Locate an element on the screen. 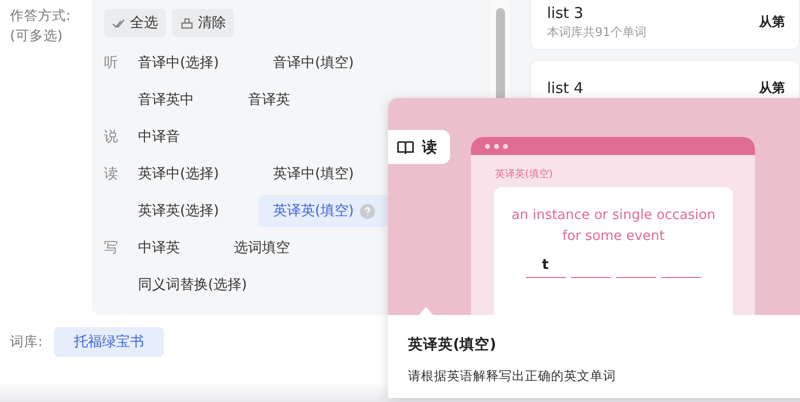  field-hint: (可多选) is located at coordinates (37, 36).